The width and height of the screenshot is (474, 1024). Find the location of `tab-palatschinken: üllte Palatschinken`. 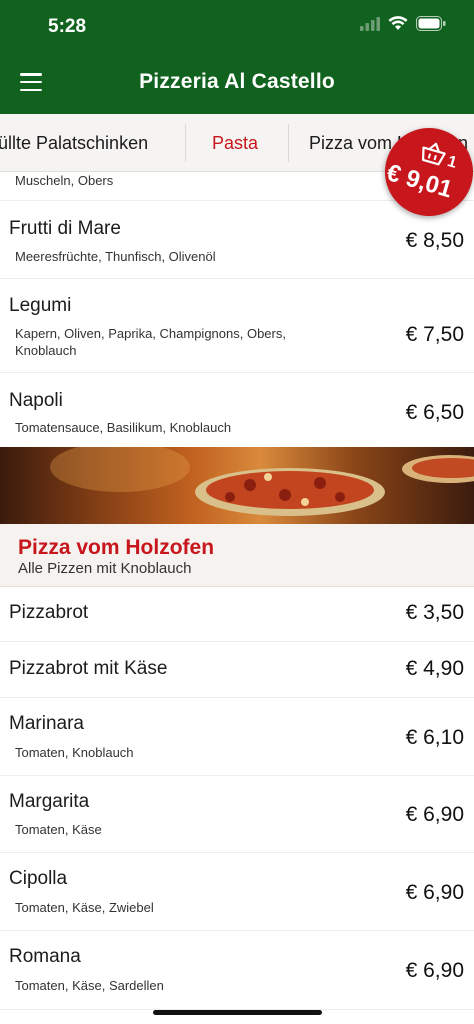

tab-palatschinken: üllte Palatschinken is located at coordinates (74, 142).